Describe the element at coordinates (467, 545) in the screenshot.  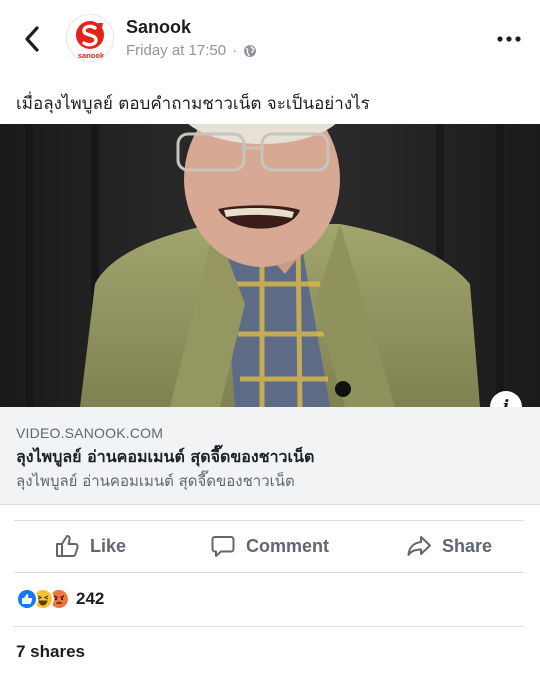
I see `share-label: Share` at that location.